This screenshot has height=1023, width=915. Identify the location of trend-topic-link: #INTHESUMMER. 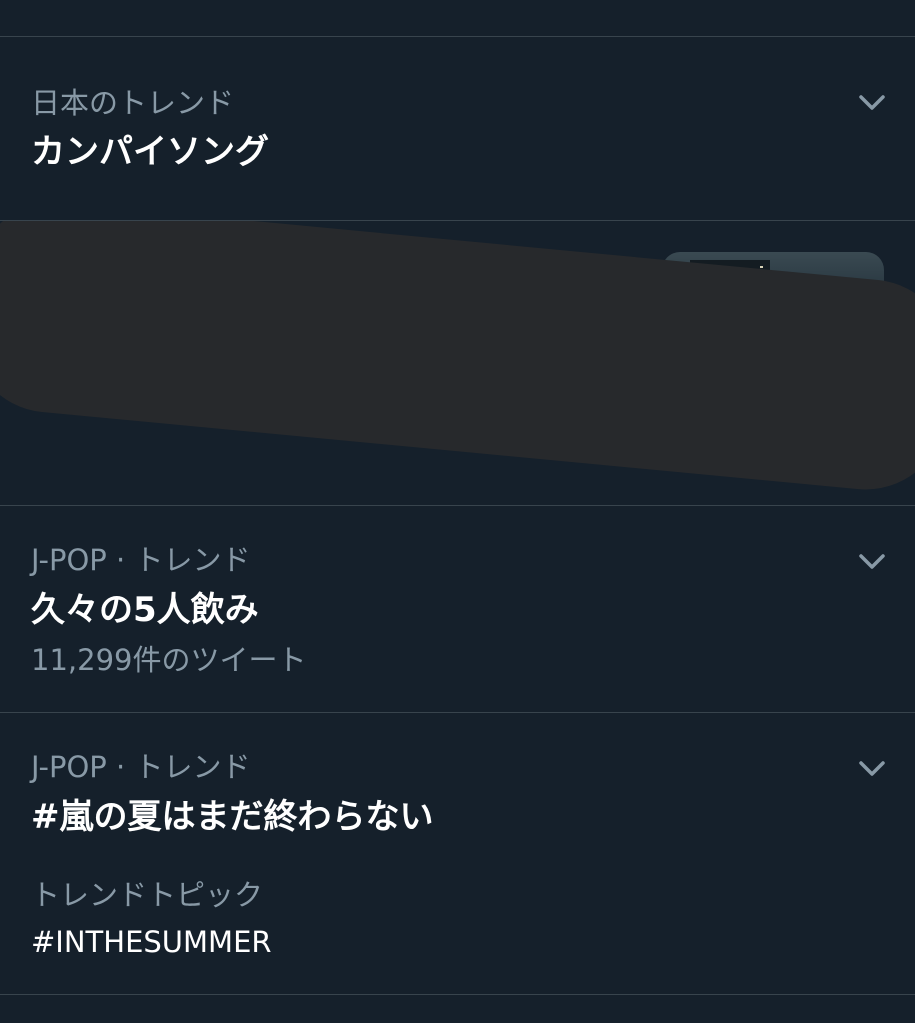
(151, 942).